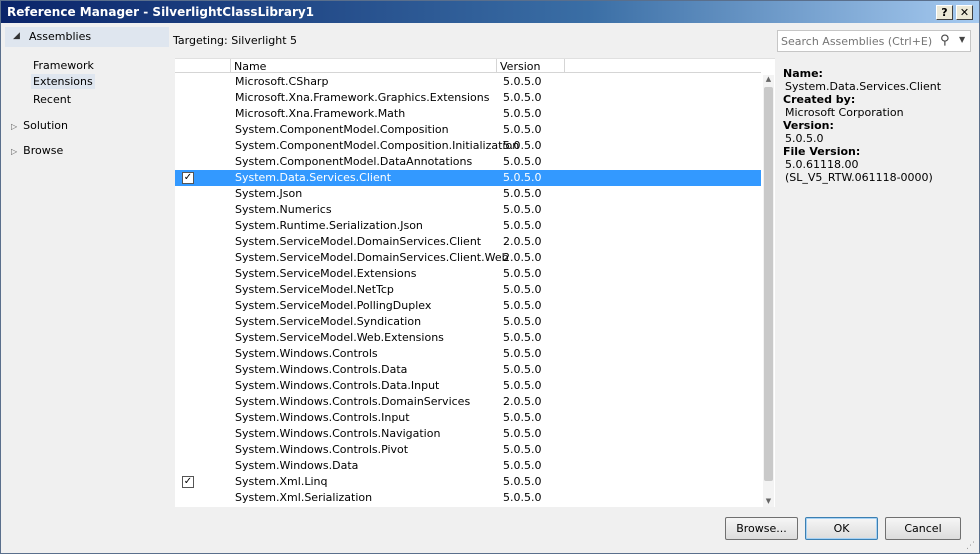  Describe the element at coordinates (844, 112) in the screenshot. I see `detail-created-value: Microsoft Corporation` at that location.